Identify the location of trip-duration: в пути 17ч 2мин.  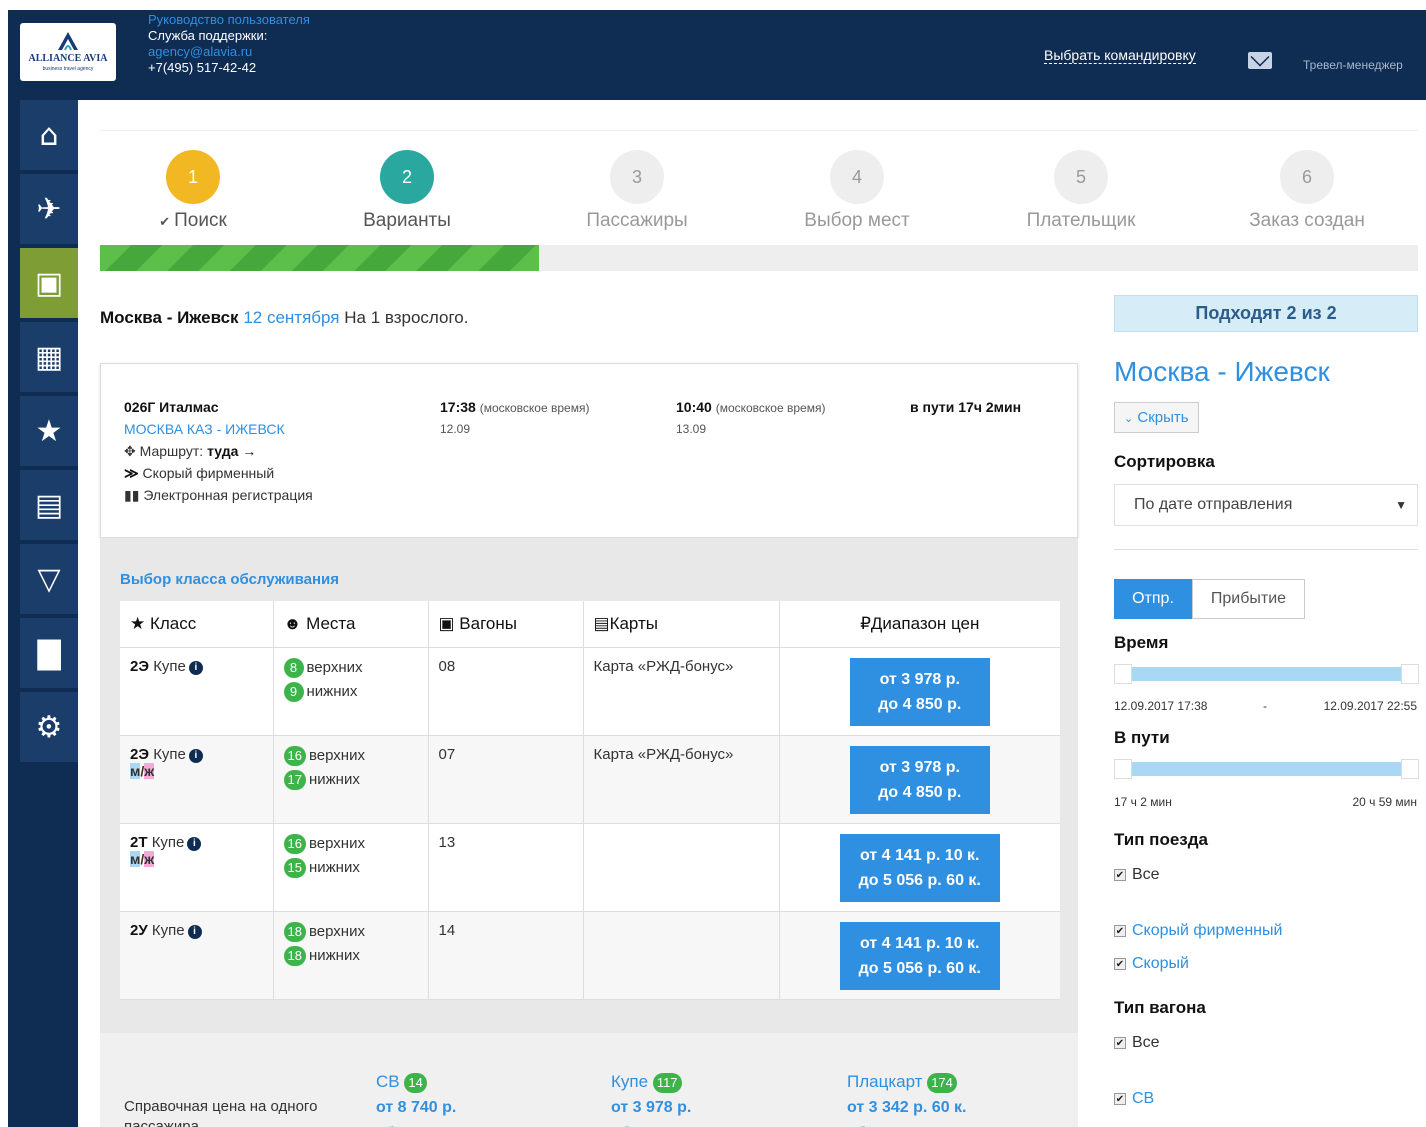
(966, 407).